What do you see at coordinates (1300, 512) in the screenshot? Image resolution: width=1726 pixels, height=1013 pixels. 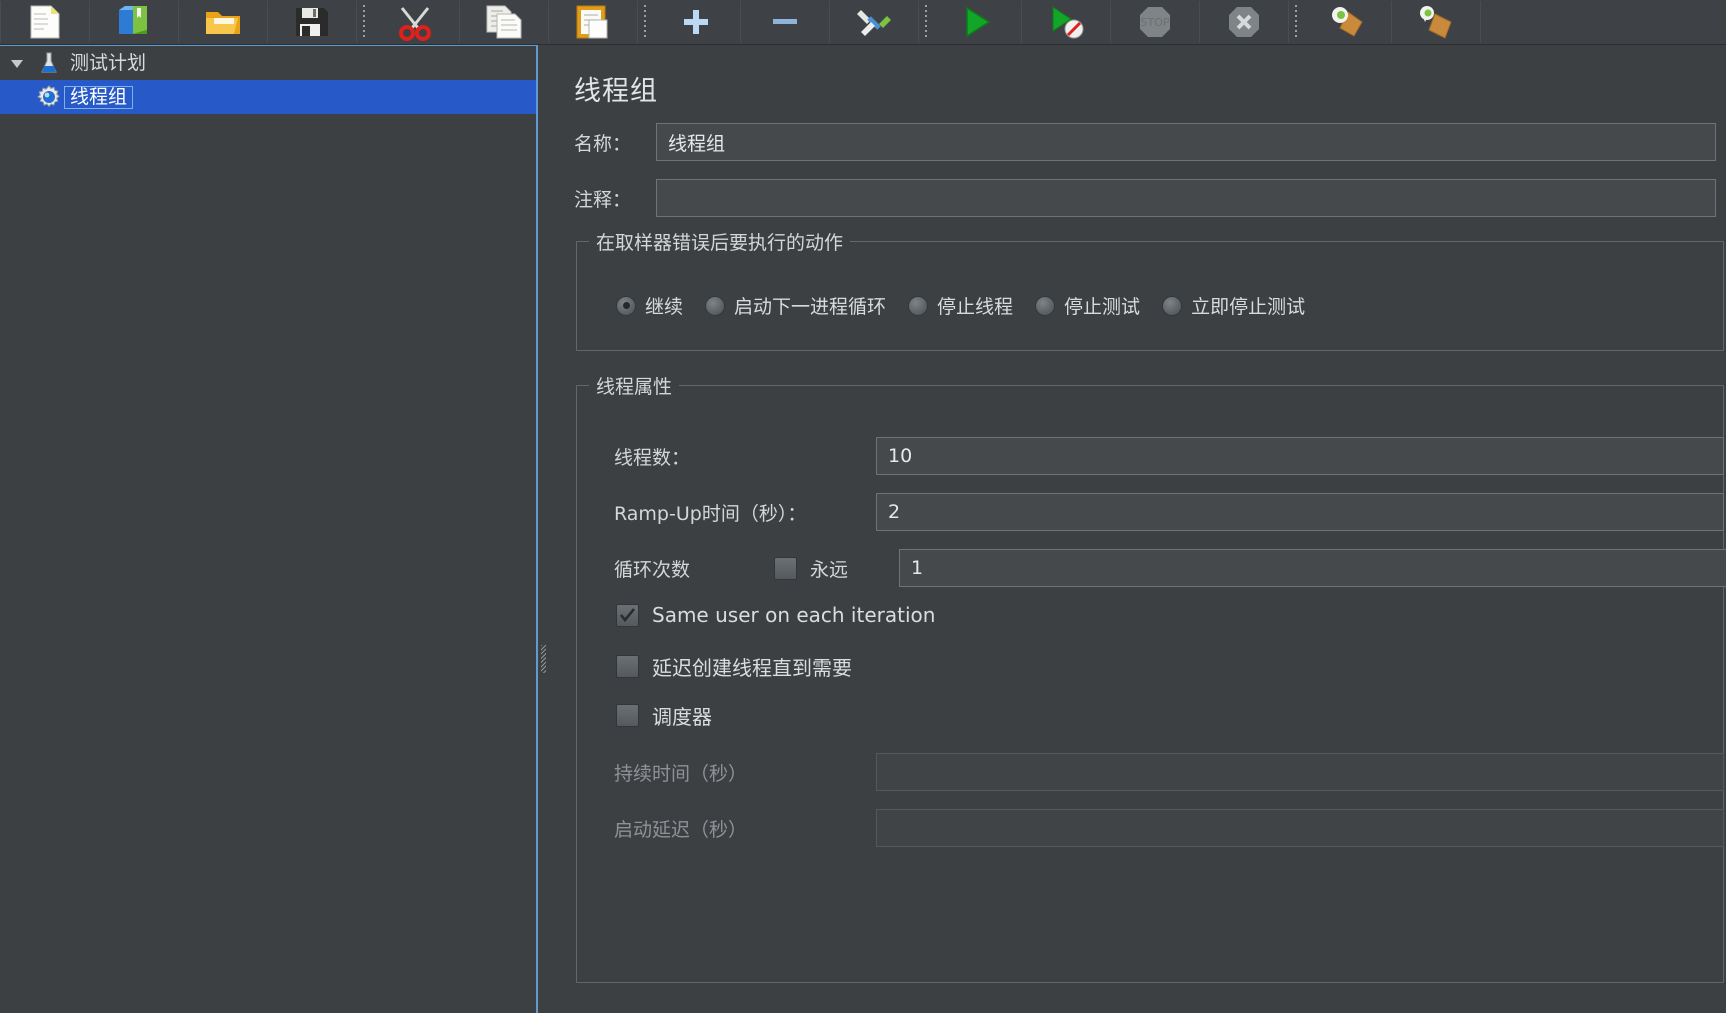 I see `rampup-input: 2` at bounding box center [1300, 512].